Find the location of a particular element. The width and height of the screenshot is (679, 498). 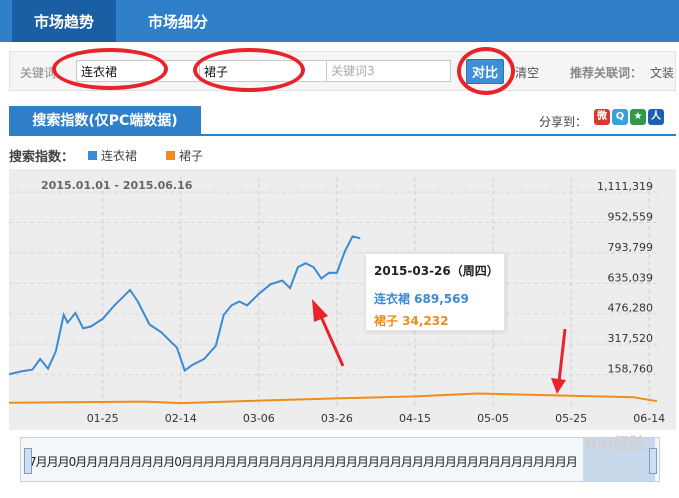

annotation-circle-keyword1 is located at coordinates (110, 69).